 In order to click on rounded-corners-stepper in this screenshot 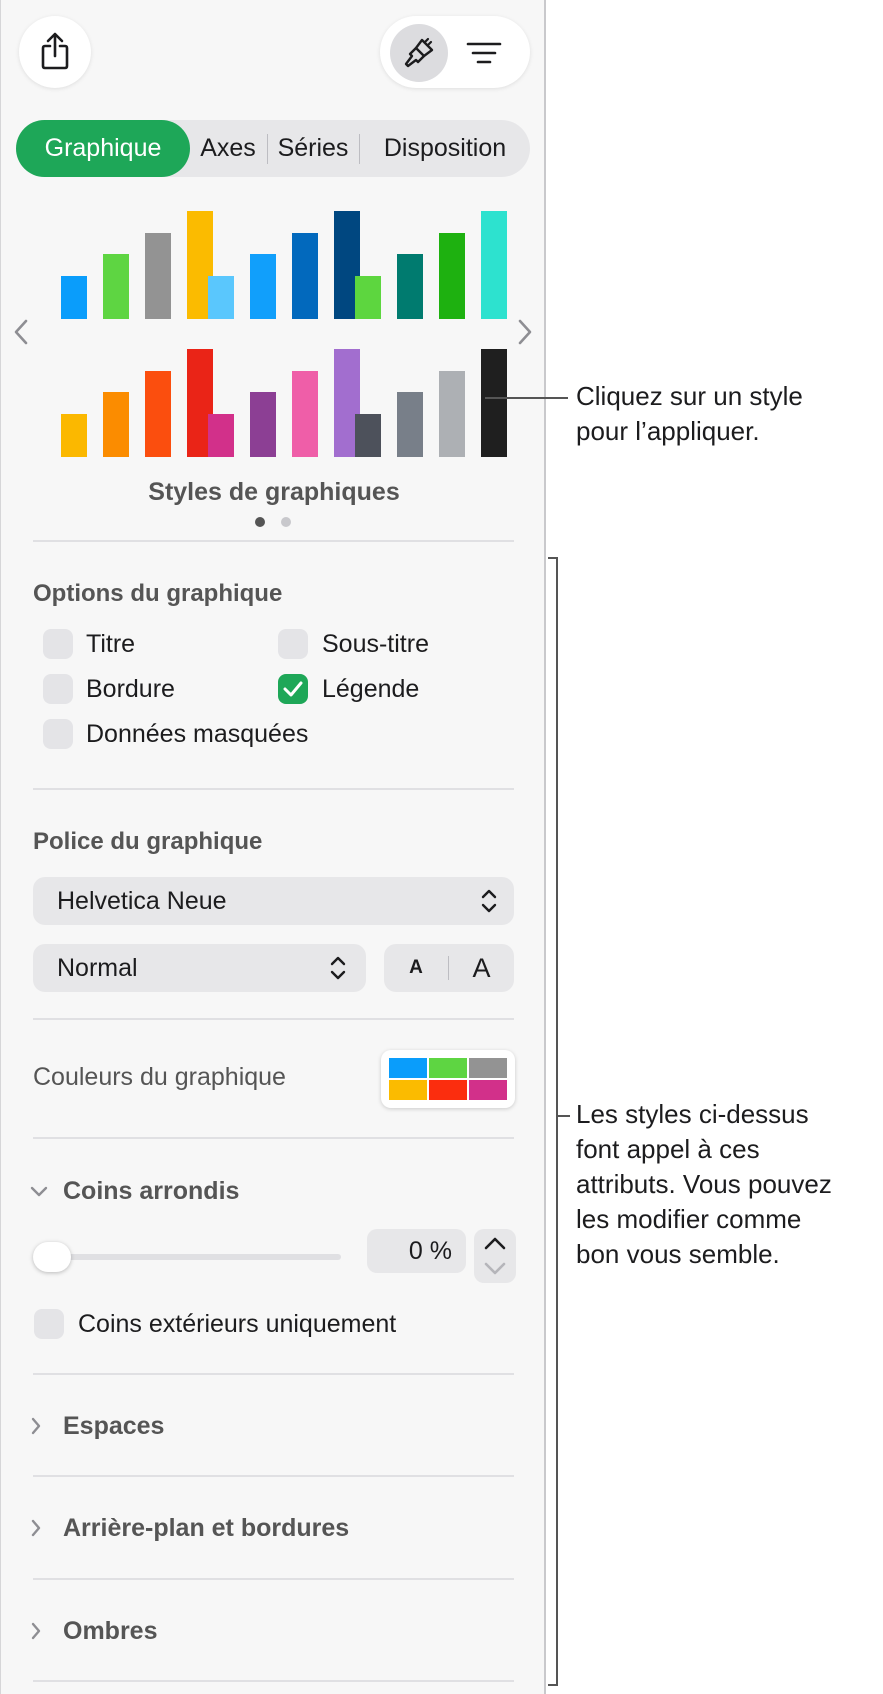, I will do `click(495, 1256)`.